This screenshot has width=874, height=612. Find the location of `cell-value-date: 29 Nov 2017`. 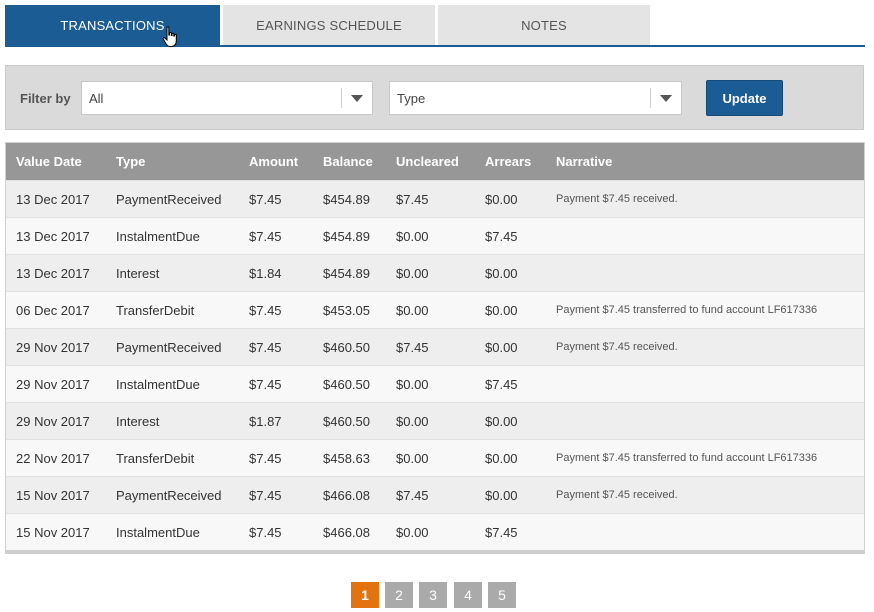

cell-value-date: 29 Nov 2017 is located at coordinates (53, 421).